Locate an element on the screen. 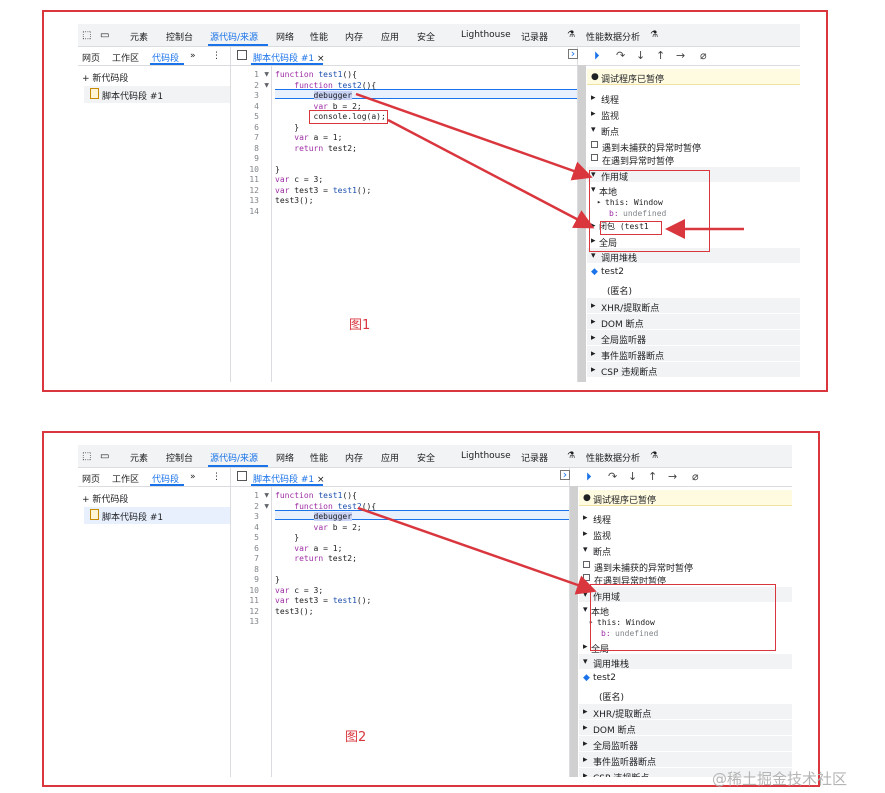 This screenshot has height=793, width=885. tab-security: 安全 is located at coordinates (426, 36).